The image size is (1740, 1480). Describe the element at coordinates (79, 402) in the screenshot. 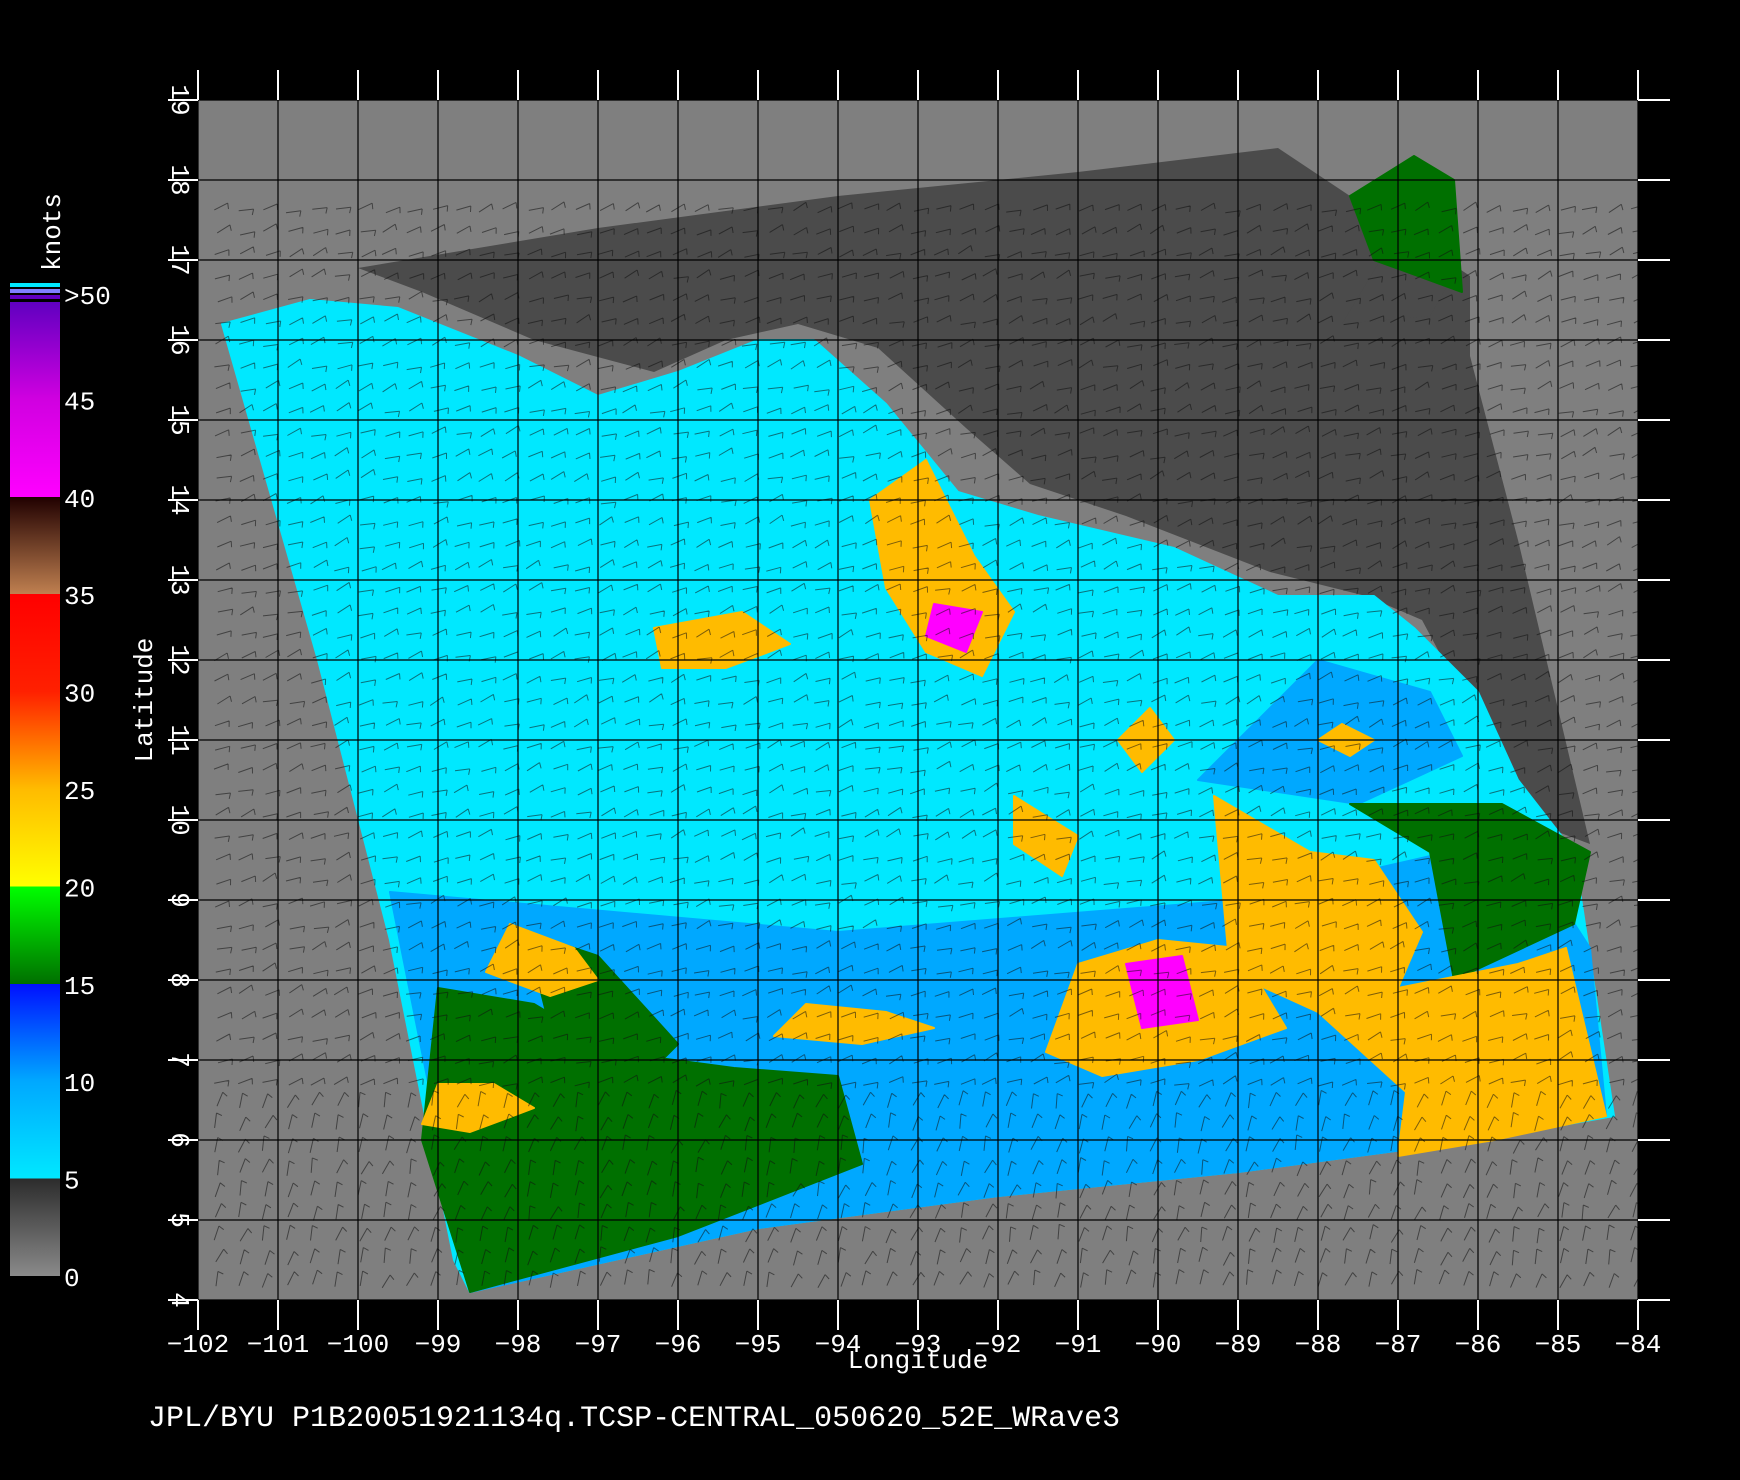

I see `colorbar-label: 45` at that location.